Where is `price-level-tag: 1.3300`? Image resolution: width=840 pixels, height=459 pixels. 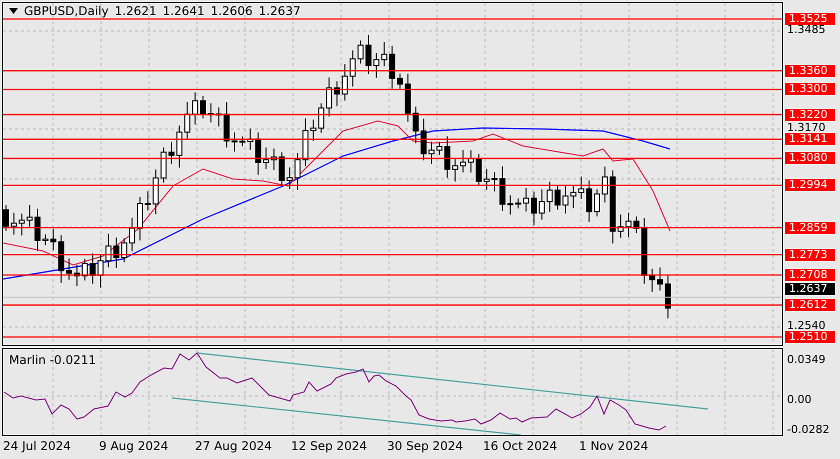 price-level-tag: 1.3300 is located at coordinates (810, 89).